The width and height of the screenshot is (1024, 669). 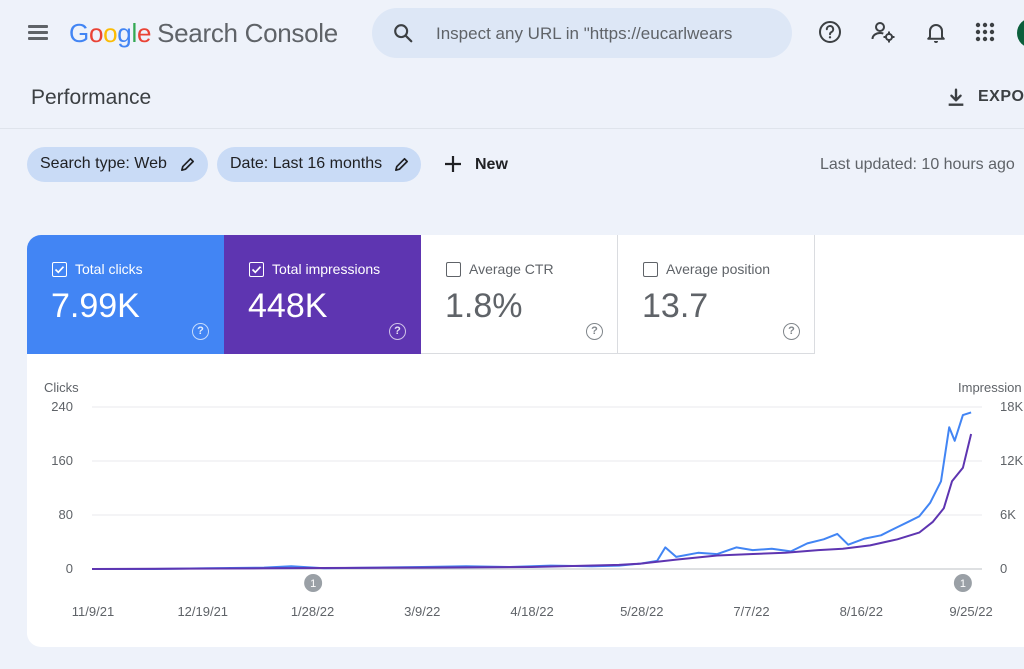 I want to click on url-inspection-search, so click(x=582, y=33).